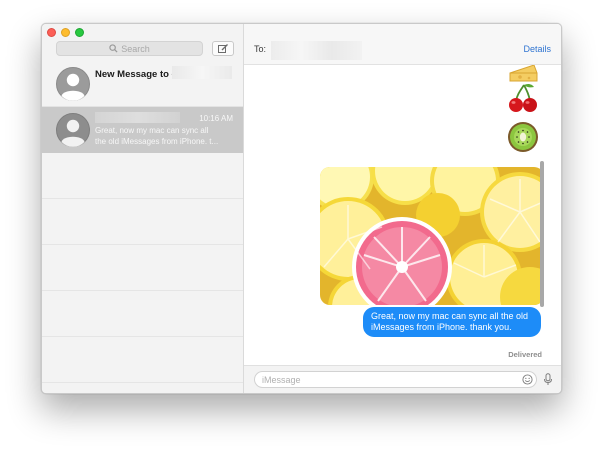 The height and width of the screenshot is (450, 600). What do you see at coordinates (523, 137) in the screenshot?
I see `kiwi-icon` at bounding box center [523, 137].